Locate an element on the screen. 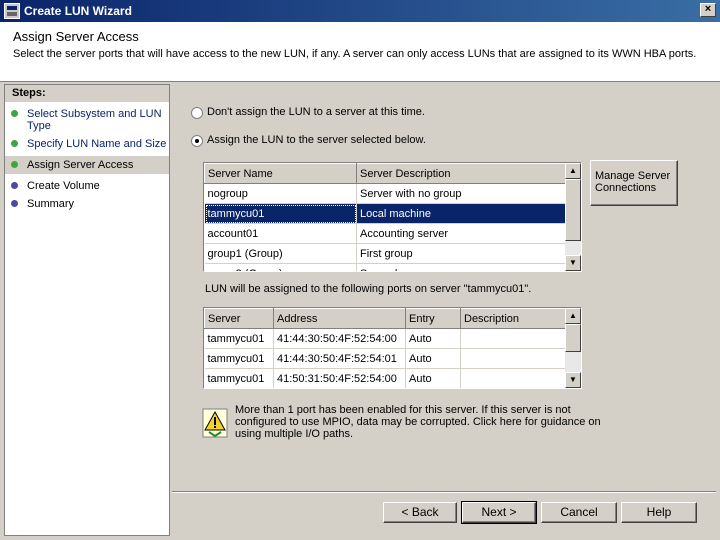 The image size is (720, 540). column-header-server-name: Server Name is located at coordinates (280, 173).